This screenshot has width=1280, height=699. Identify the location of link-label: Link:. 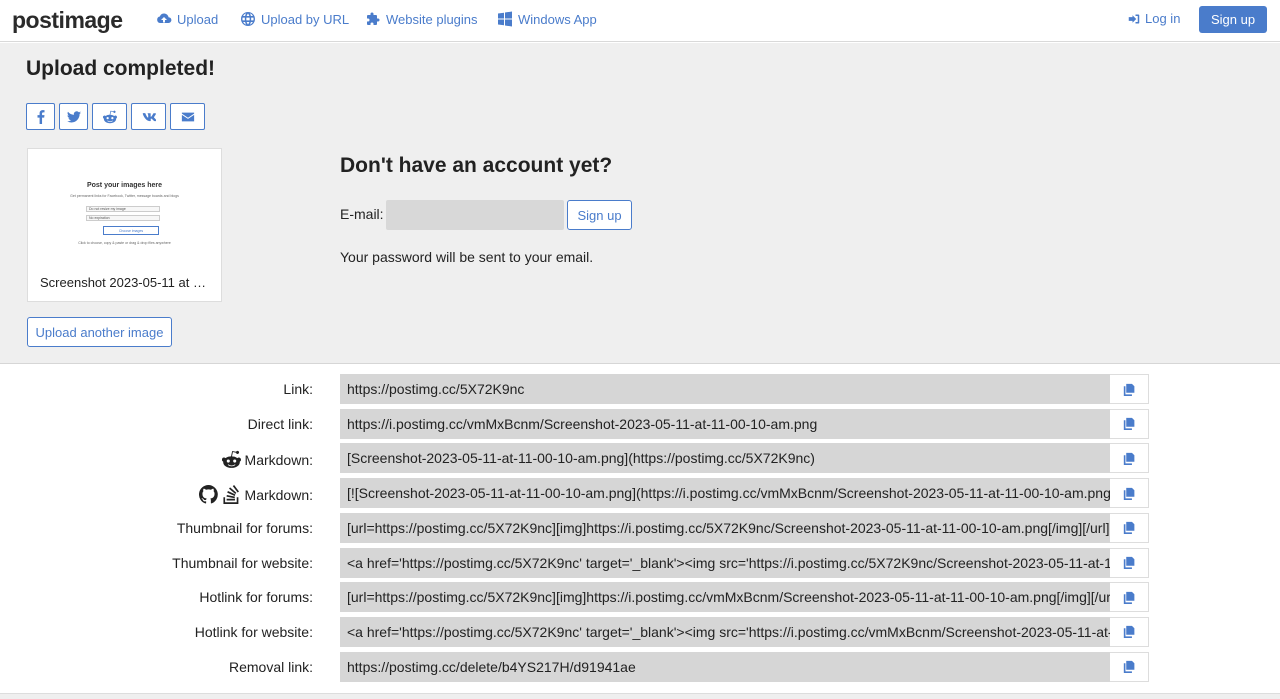
(298, 389).